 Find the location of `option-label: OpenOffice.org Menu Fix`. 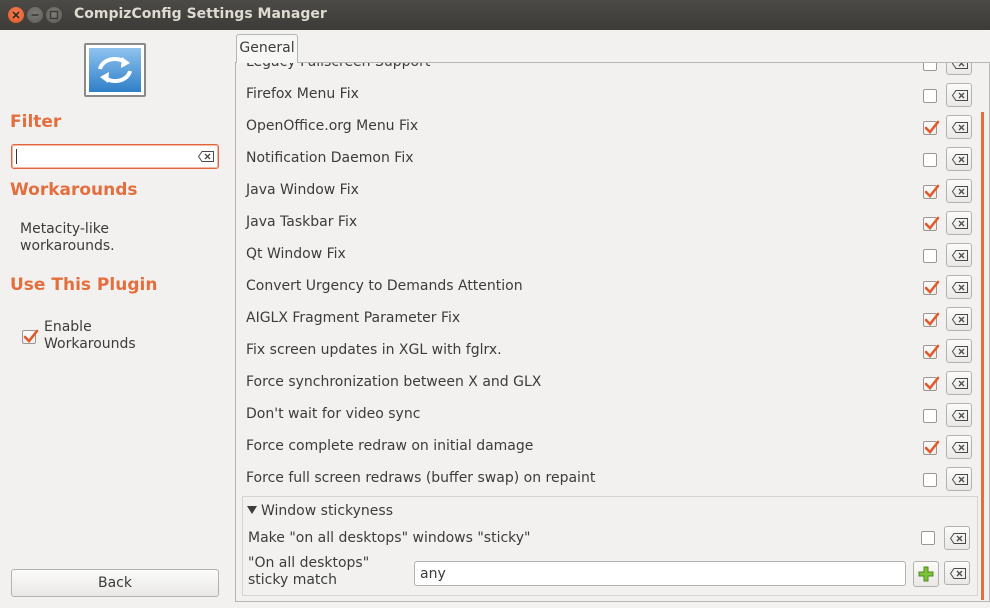

option-label: OpenOffice.org Menu Fix is located at coordinates (332, 126).